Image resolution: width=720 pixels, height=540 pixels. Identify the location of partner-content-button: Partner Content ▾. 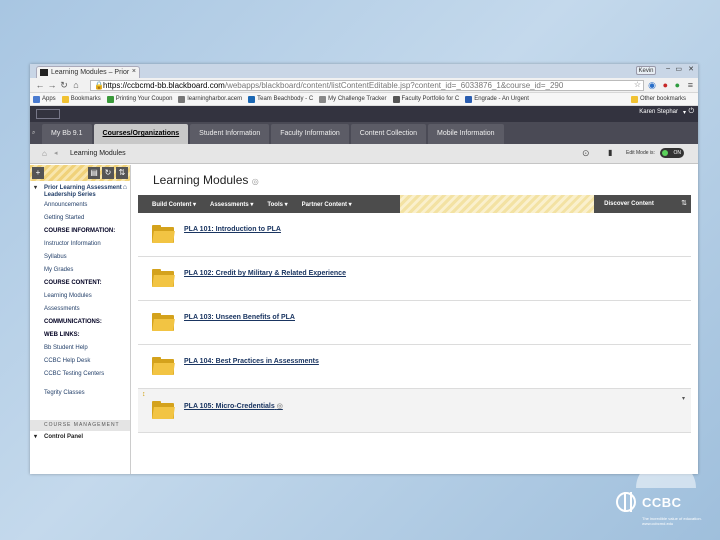
(327, 204).